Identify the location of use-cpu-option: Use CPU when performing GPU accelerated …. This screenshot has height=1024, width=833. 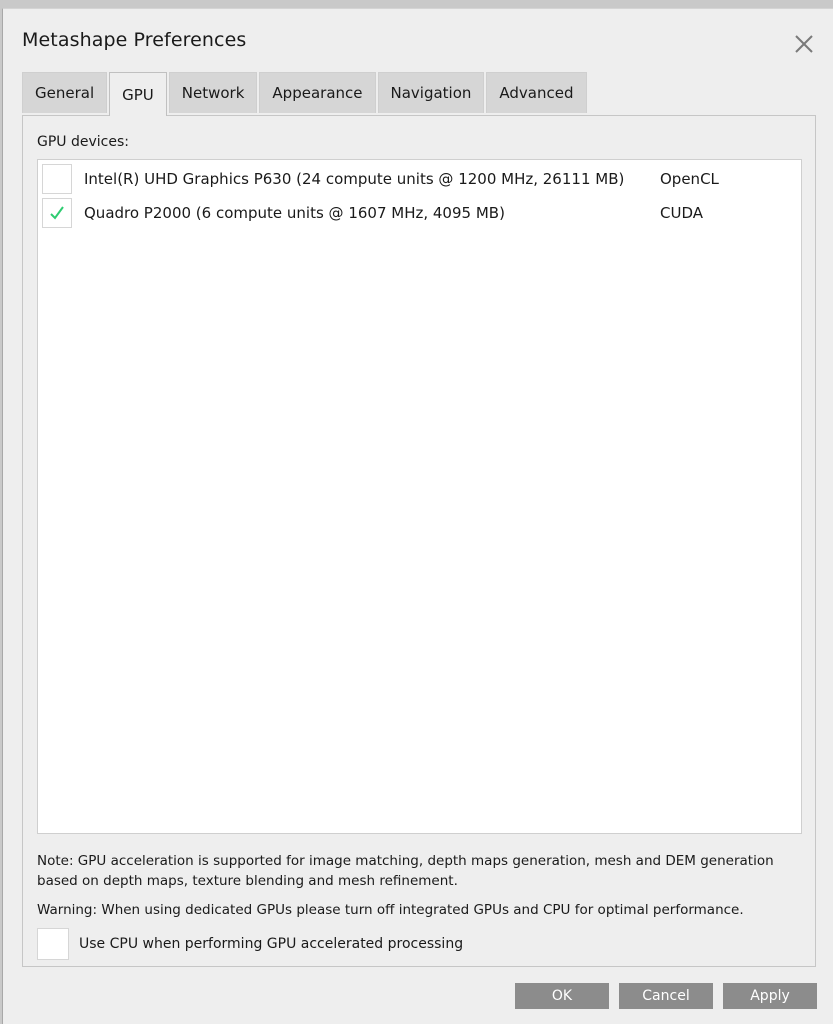
(250, 944).